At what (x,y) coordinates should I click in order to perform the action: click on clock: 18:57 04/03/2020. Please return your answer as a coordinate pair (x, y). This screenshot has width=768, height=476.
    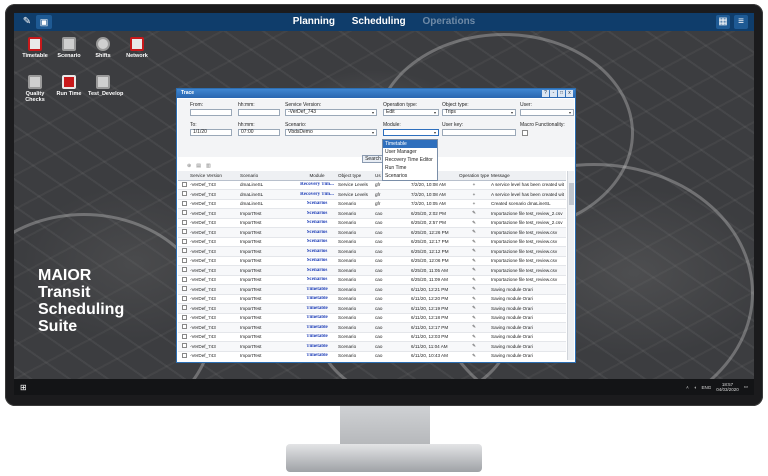
    Looking at the image, I should click on (727, 387).